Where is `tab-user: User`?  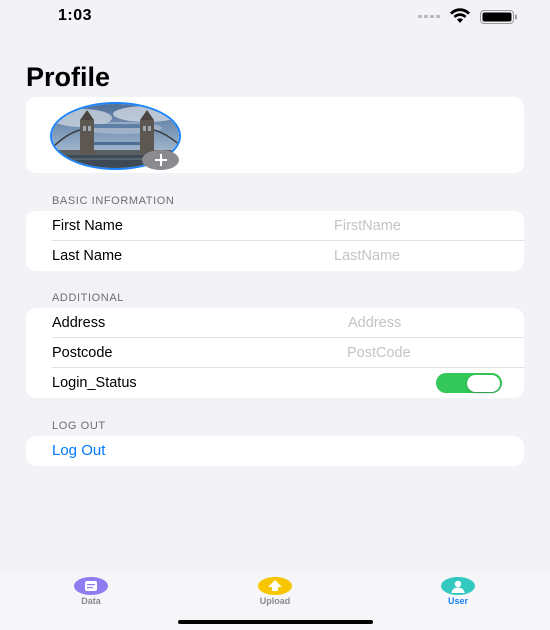 tab-user: User is located at coordinates (458, 597).